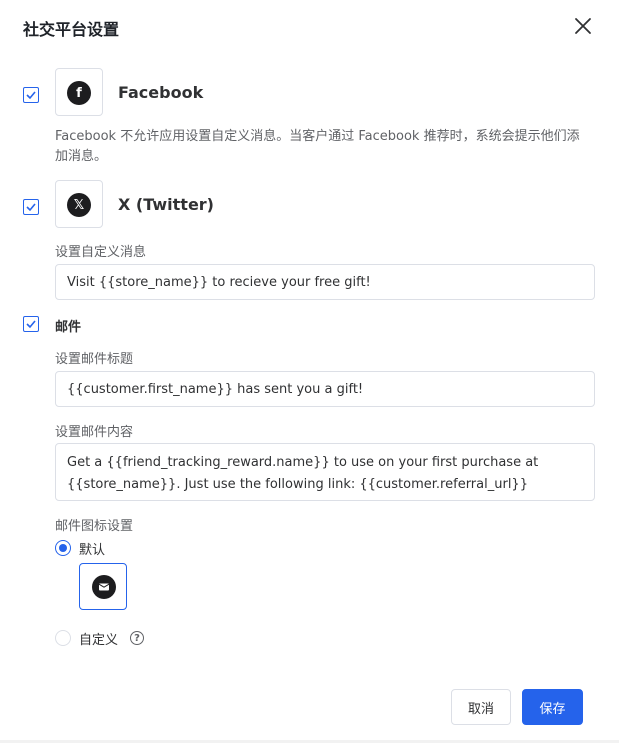 The height and width of the screenshot is (743, 619). I want to click on email-checkbox, so click(31, 324).